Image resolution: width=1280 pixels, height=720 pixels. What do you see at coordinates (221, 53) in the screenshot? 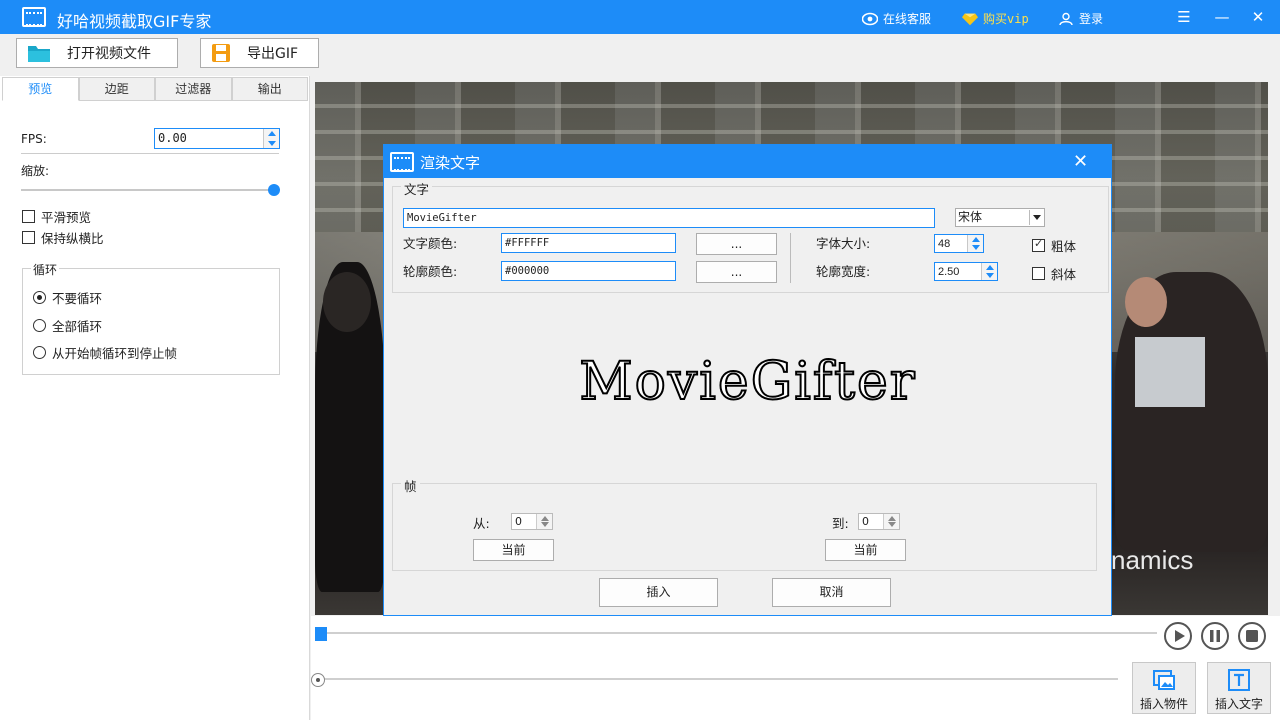
I see `save-icon` at bounding box center [221, 53].